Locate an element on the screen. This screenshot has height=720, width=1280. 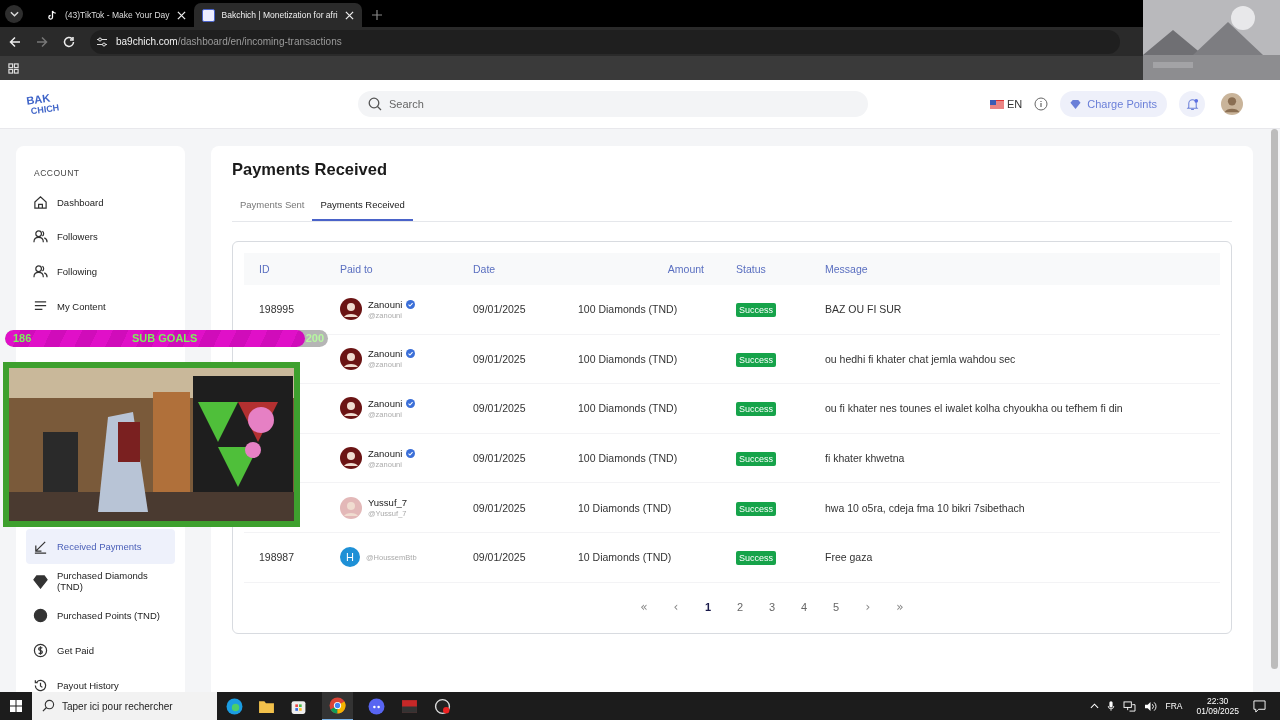
goal-count: 186 is located at coordinates (22, 338).